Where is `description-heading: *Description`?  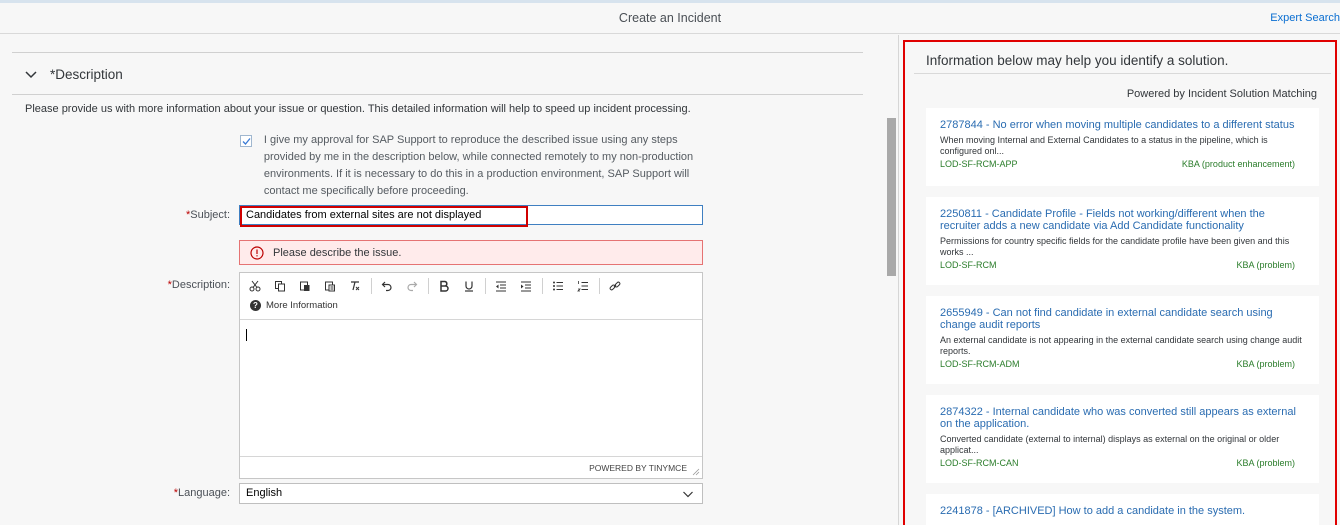 description-heading: *Description is located at coordinates (86, 74).